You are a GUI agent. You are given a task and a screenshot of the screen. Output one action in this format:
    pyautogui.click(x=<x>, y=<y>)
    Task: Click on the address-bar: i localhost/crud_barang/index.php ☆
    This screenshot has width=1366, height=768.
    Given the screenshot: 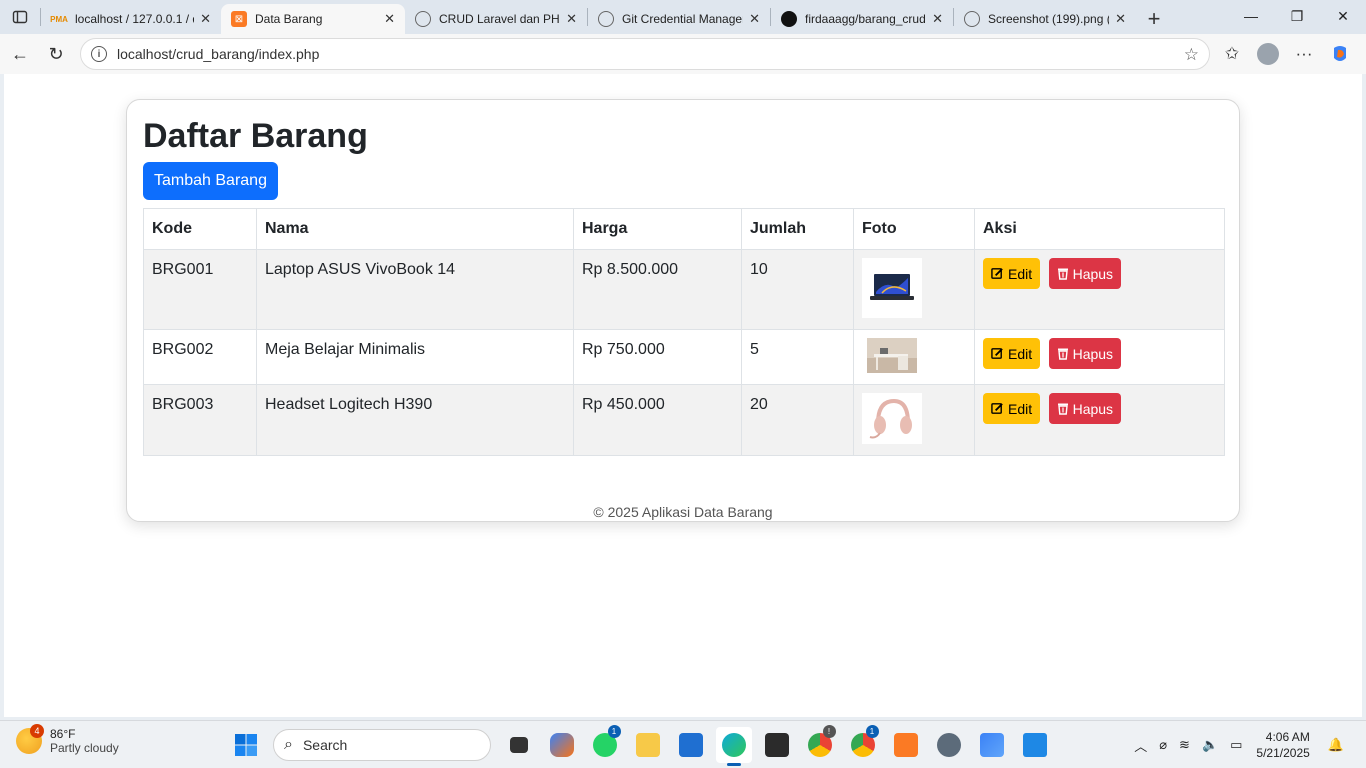 What is the action you would take?
    pyautogui.click(x=645, y=54)
    